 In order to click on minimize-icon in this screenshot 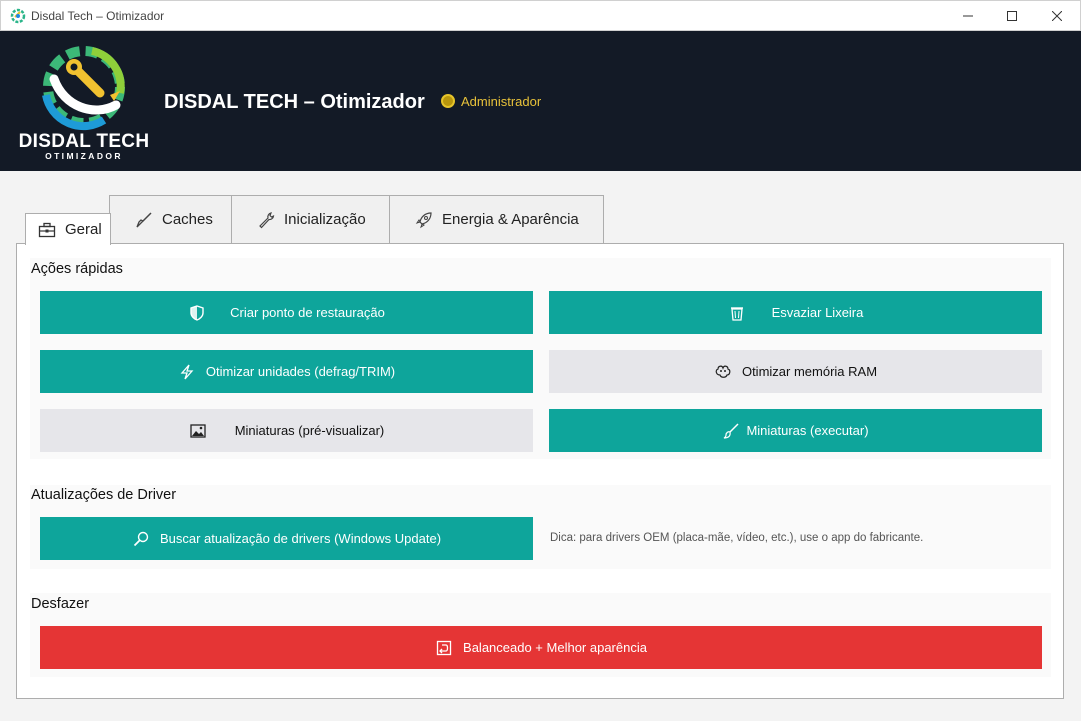, I will do `click(968, 16)`.